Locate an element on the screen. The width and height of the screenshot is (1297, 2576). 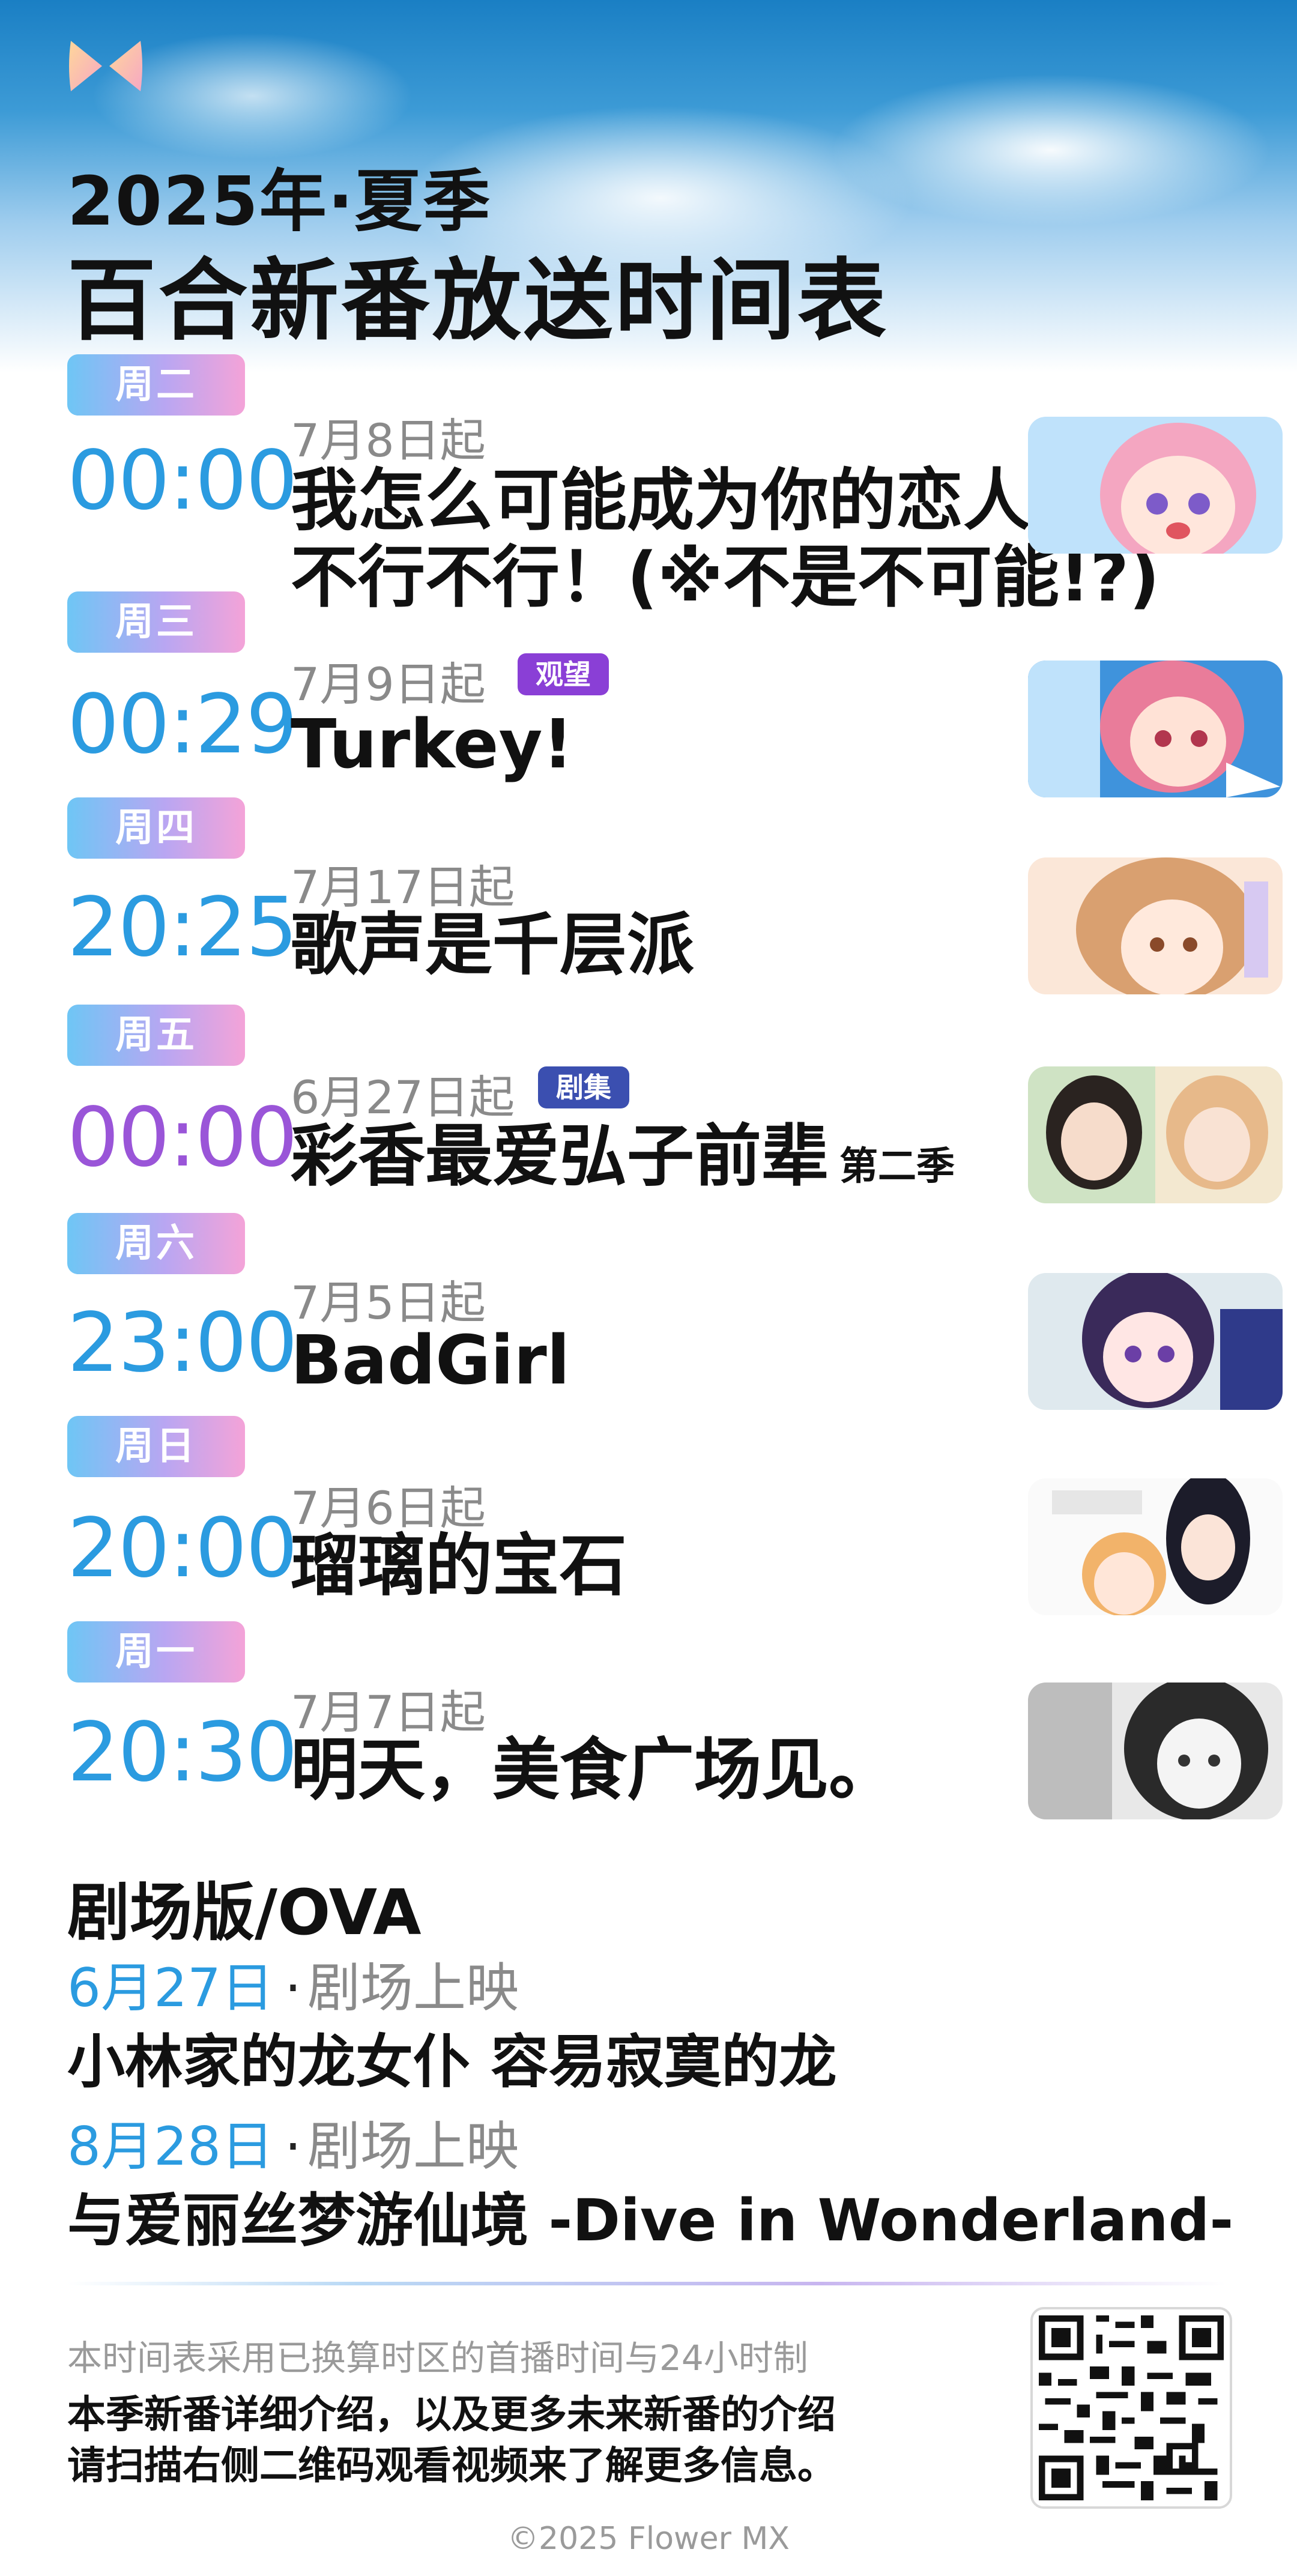
copyright: ©2025 Flower MX is located at coordinates (648, 2539).